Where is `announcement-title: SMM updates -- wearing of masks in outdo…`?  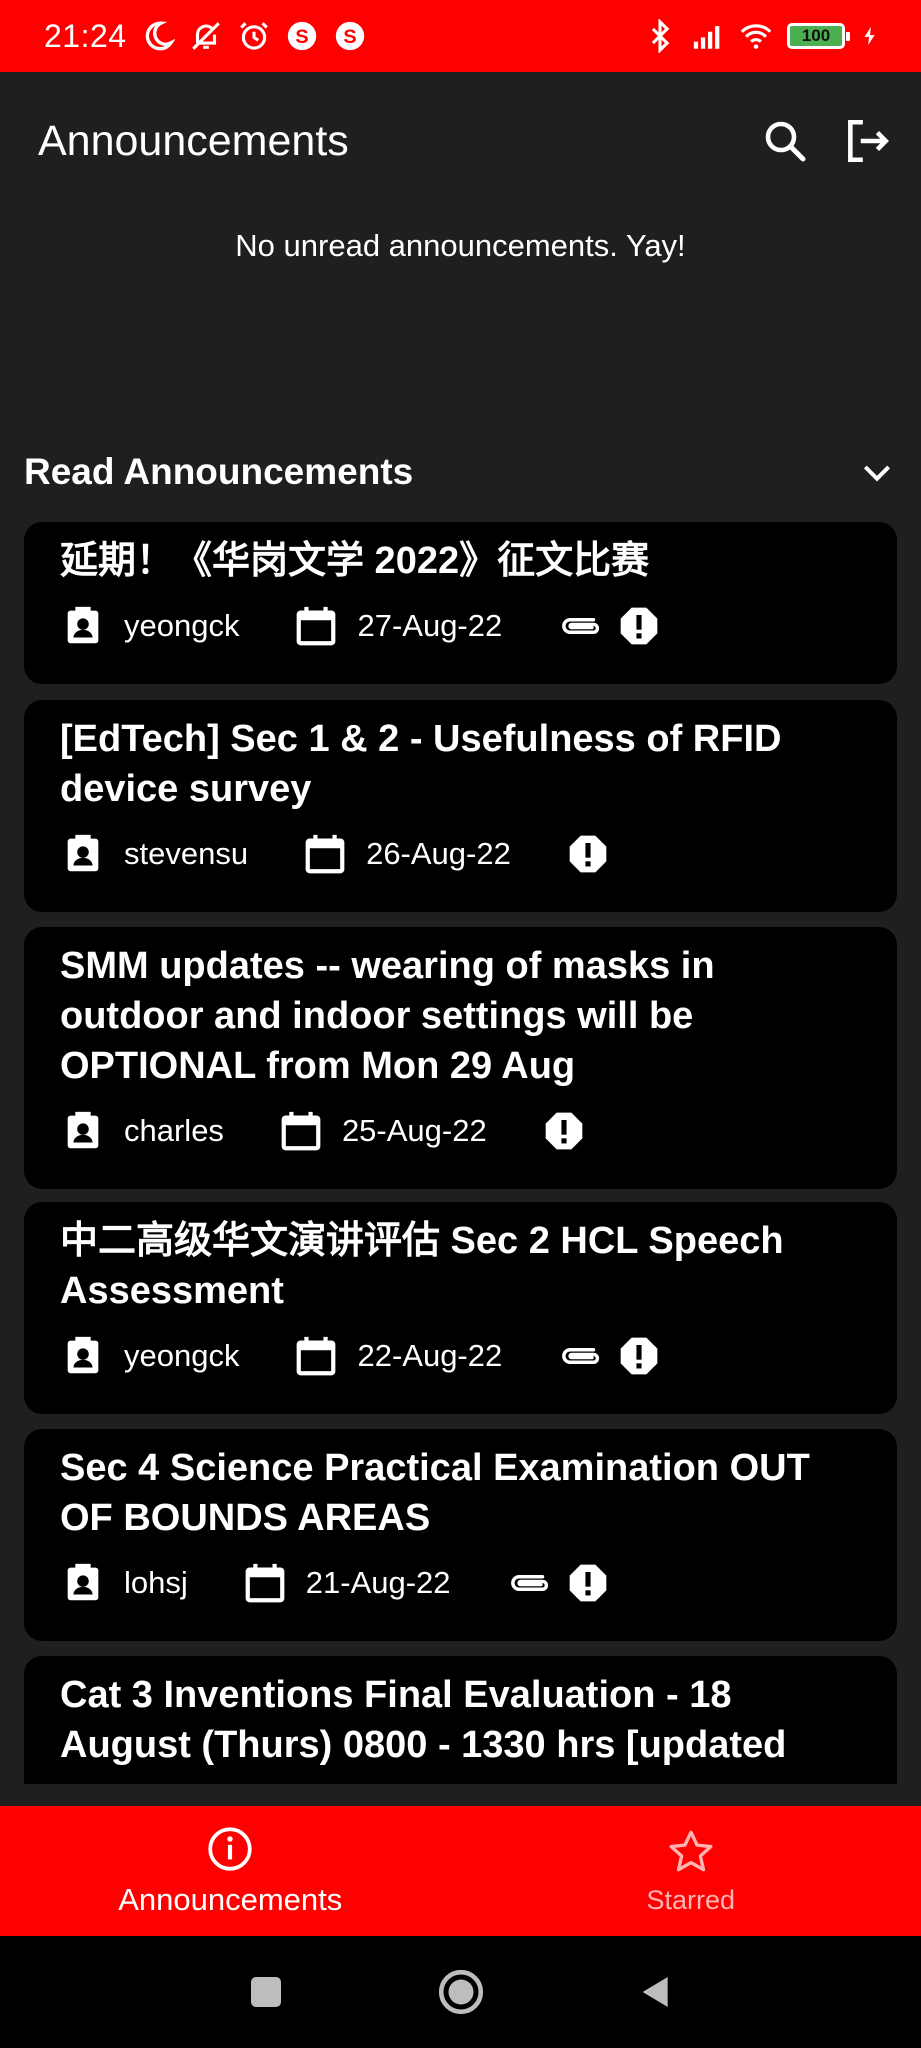 announcement-title: SMM updates -- wearing of masks in outdo… is located at coordinates (387, 1016).